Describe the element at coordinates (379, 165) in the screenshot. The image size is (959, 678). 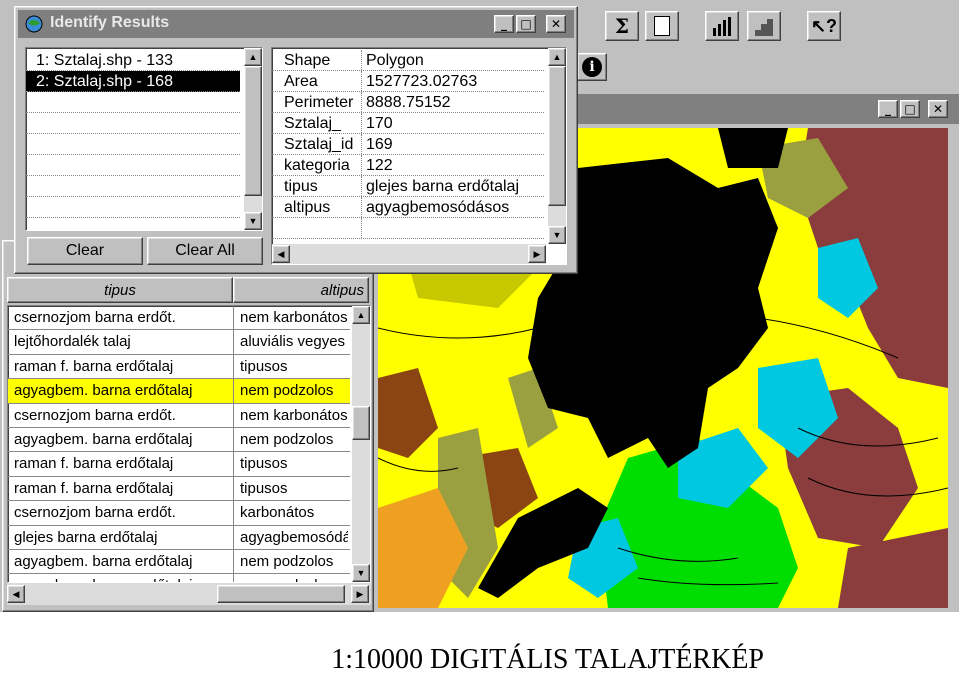
I see `attribute-value: 122` at that location.